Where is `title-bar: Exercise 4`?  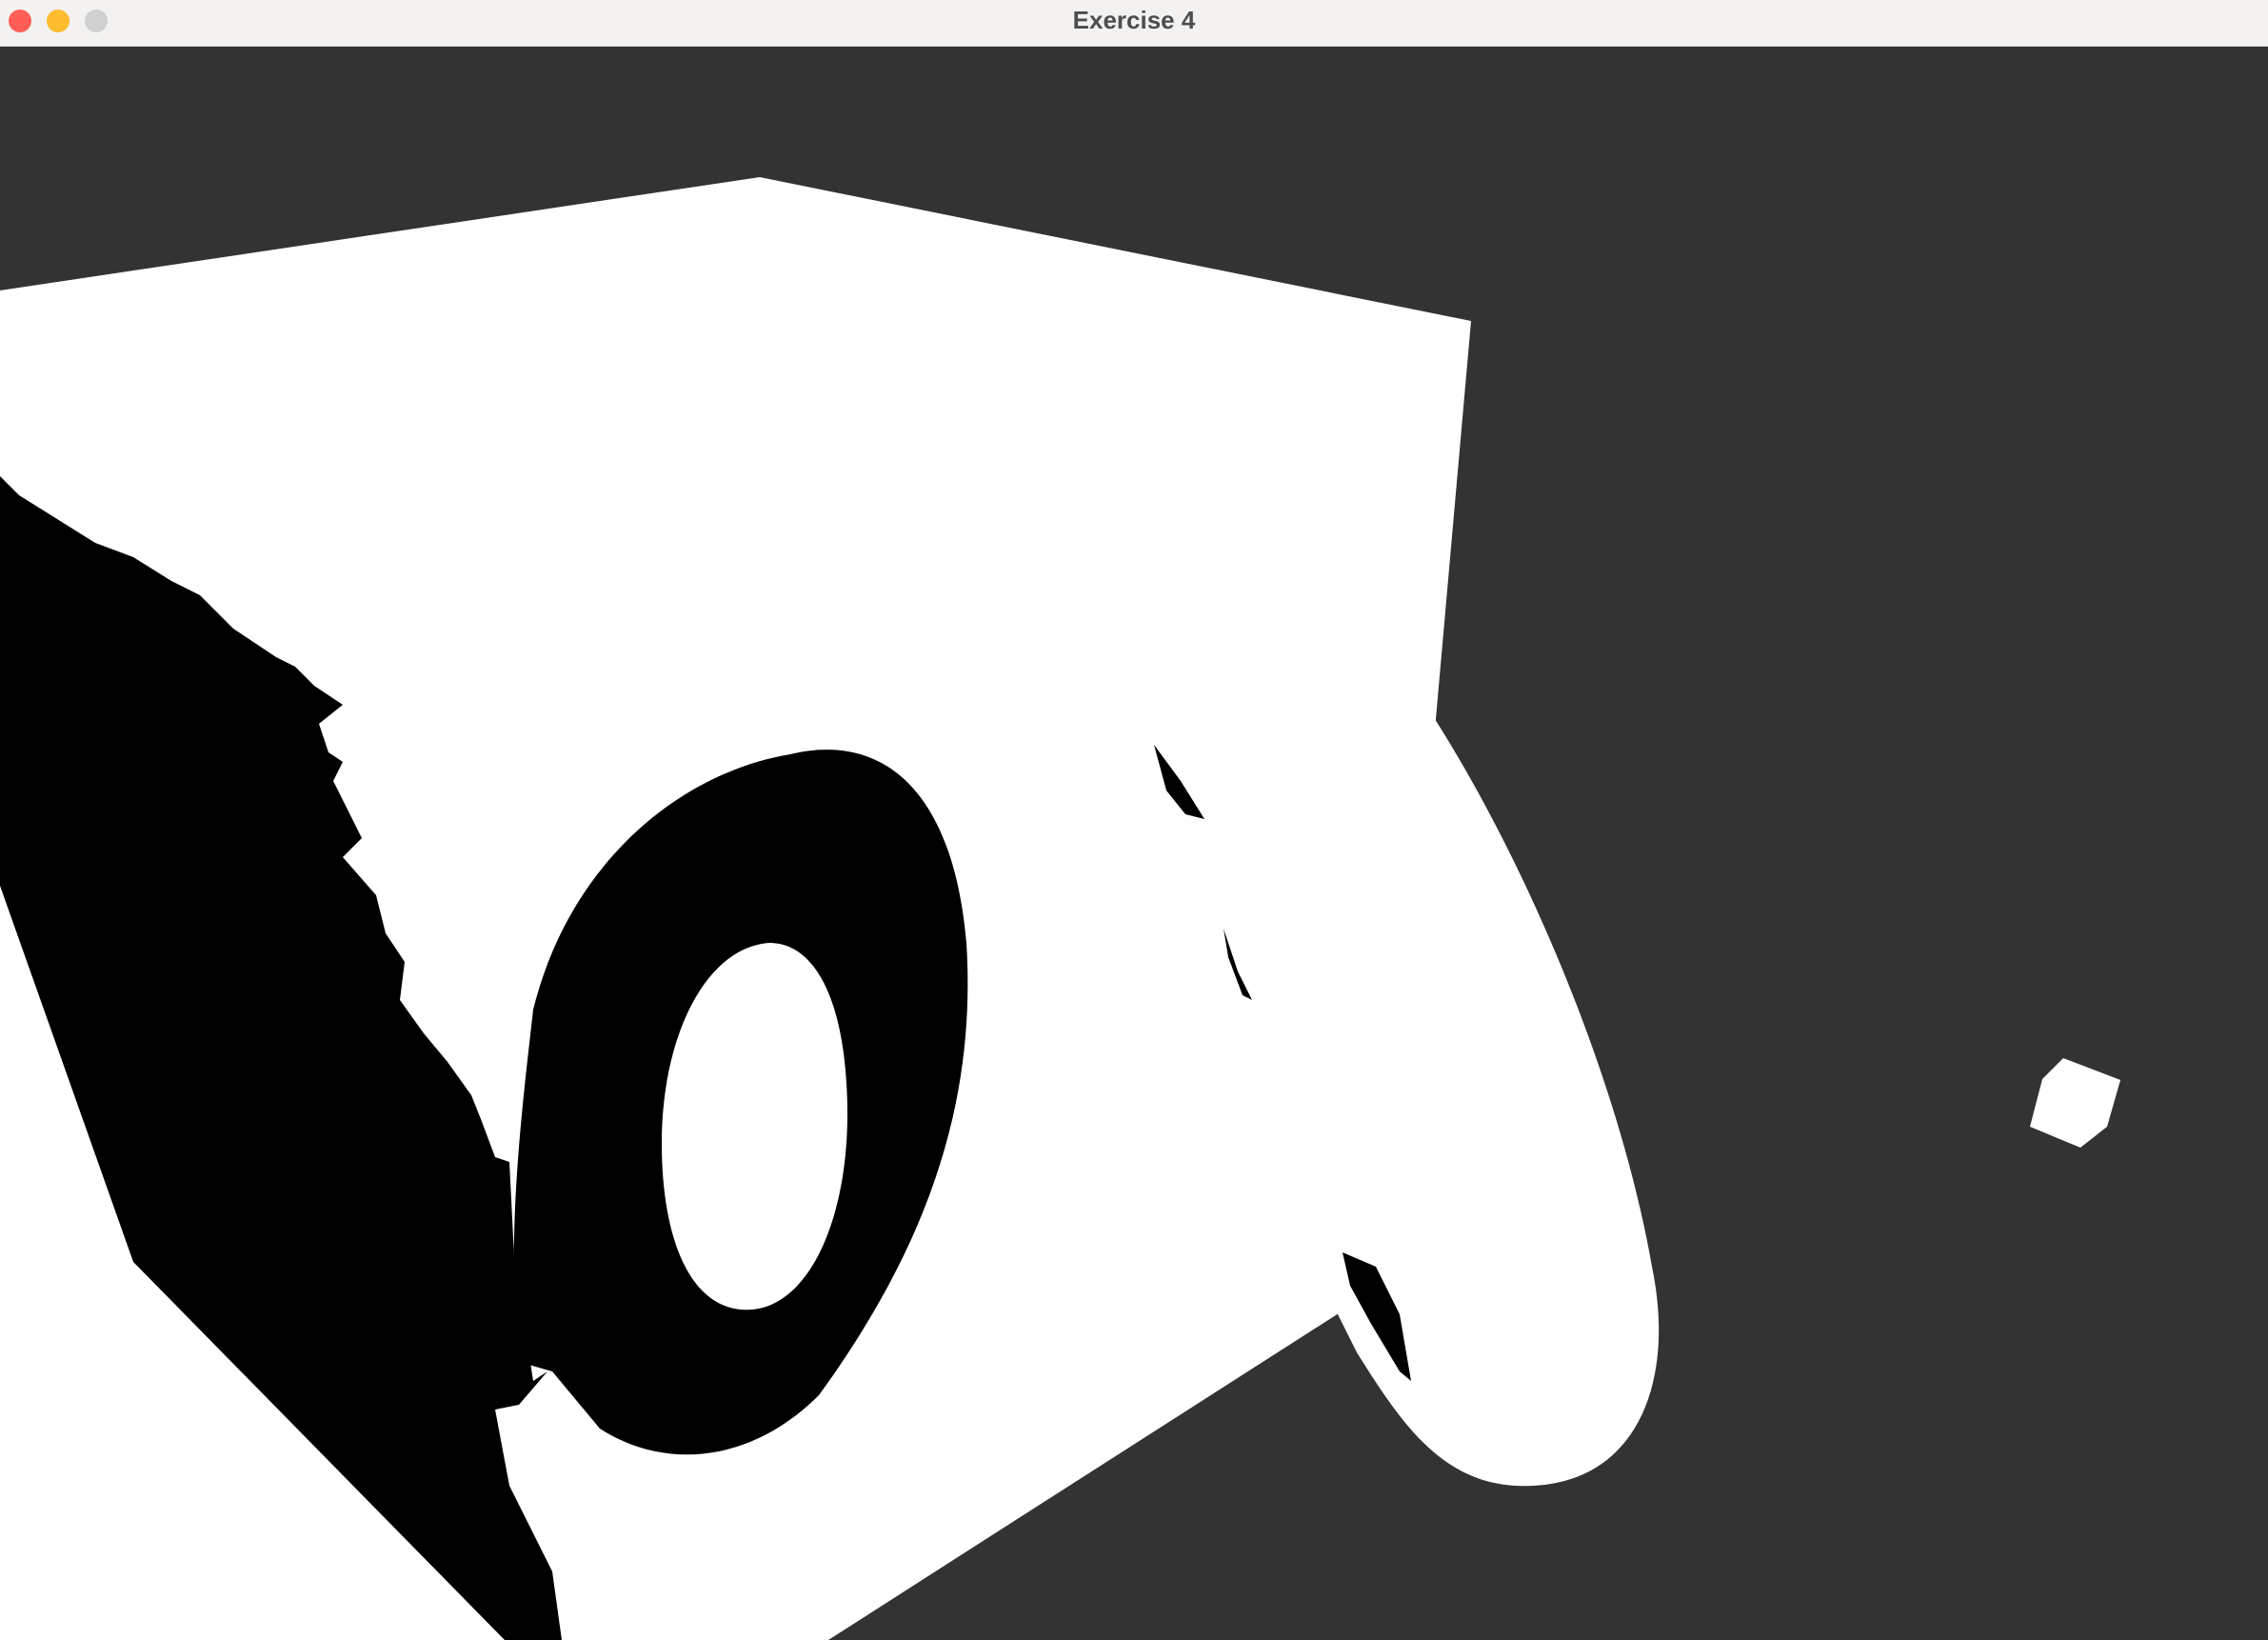
title-bar: Exercise 4 is located at coordinates (1134, 23).